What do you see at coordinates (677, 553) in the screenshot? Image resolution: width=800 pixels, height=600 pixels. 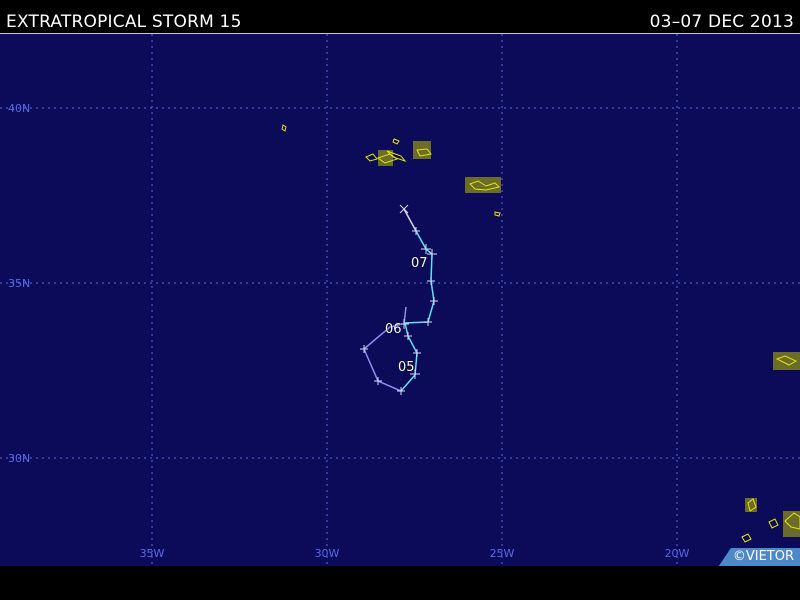 I see `lon-label-20w: 20W` at bounding box center [677, 553].